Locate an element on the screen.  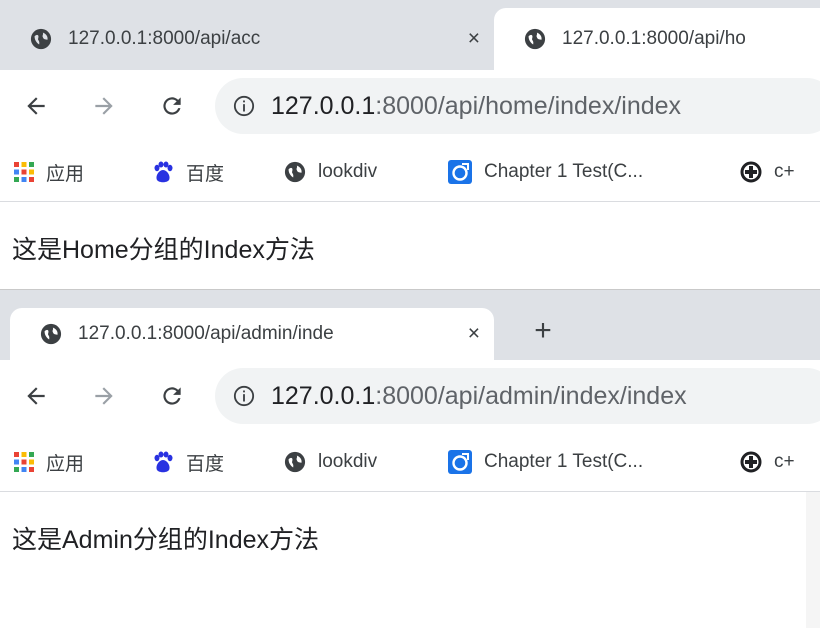
url-text: 127.0.0.1:8000/api/admin/index/index is located at coordinates (479, 396).